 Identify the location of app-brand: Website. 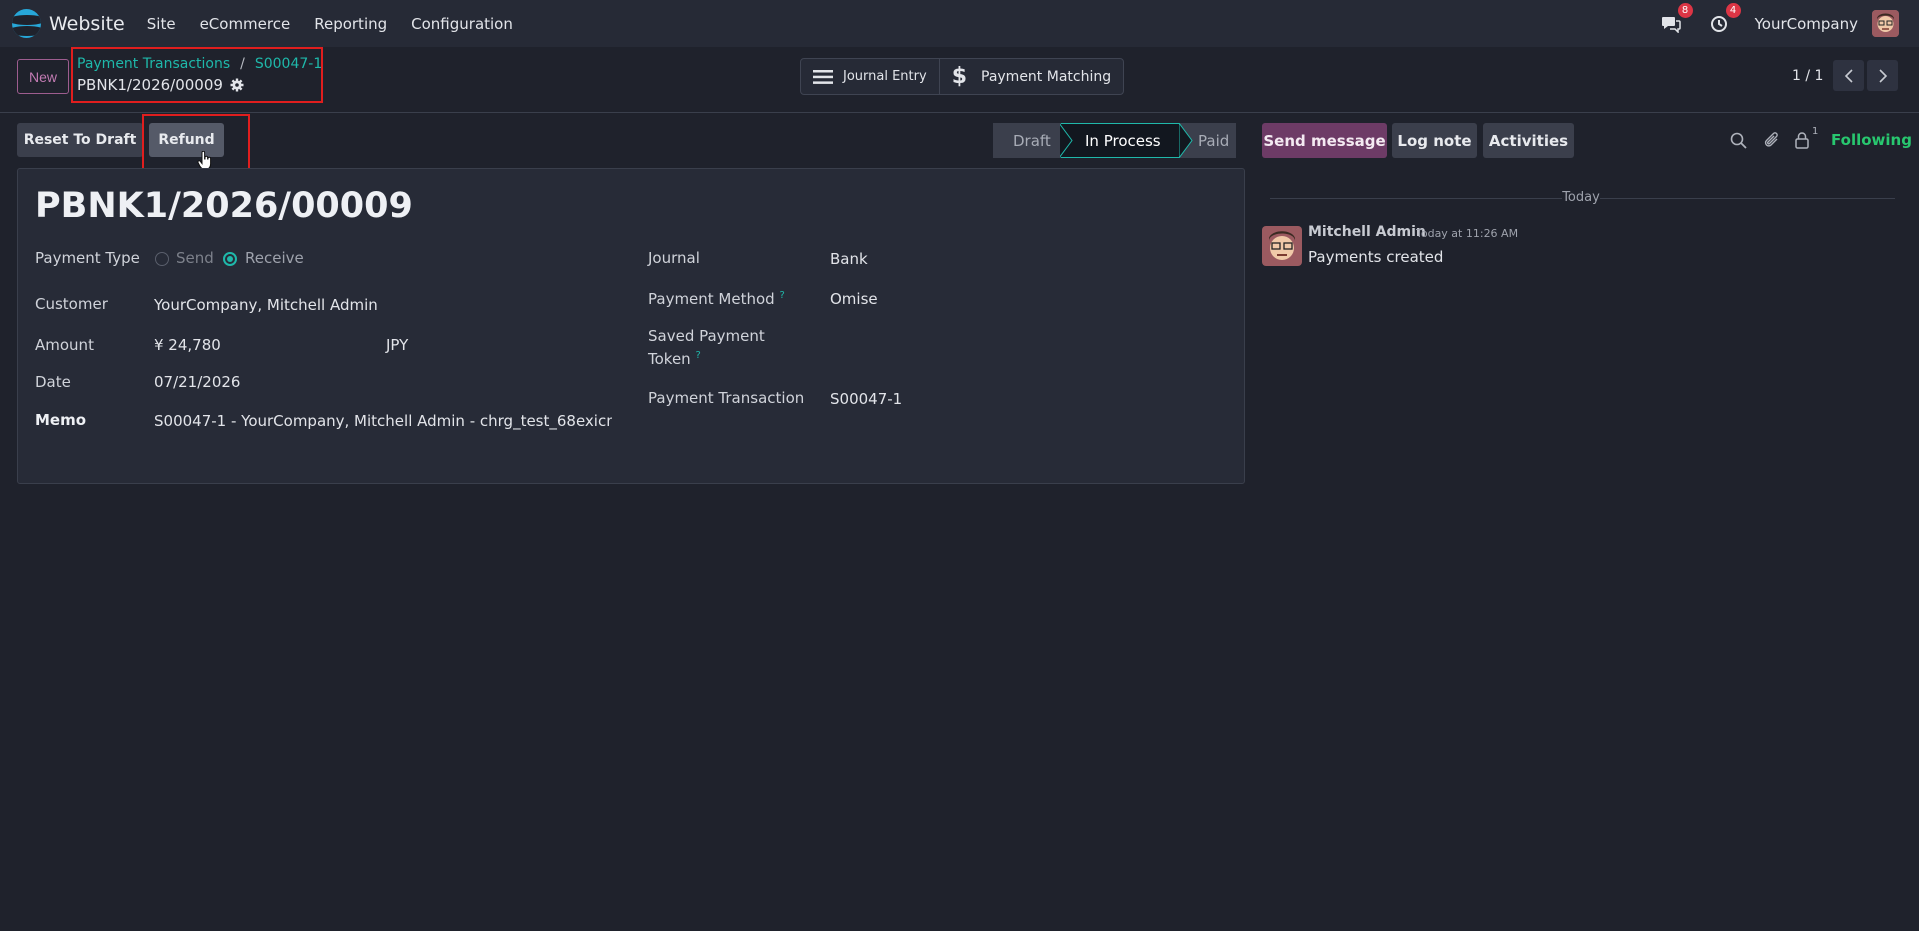
(68, 23).